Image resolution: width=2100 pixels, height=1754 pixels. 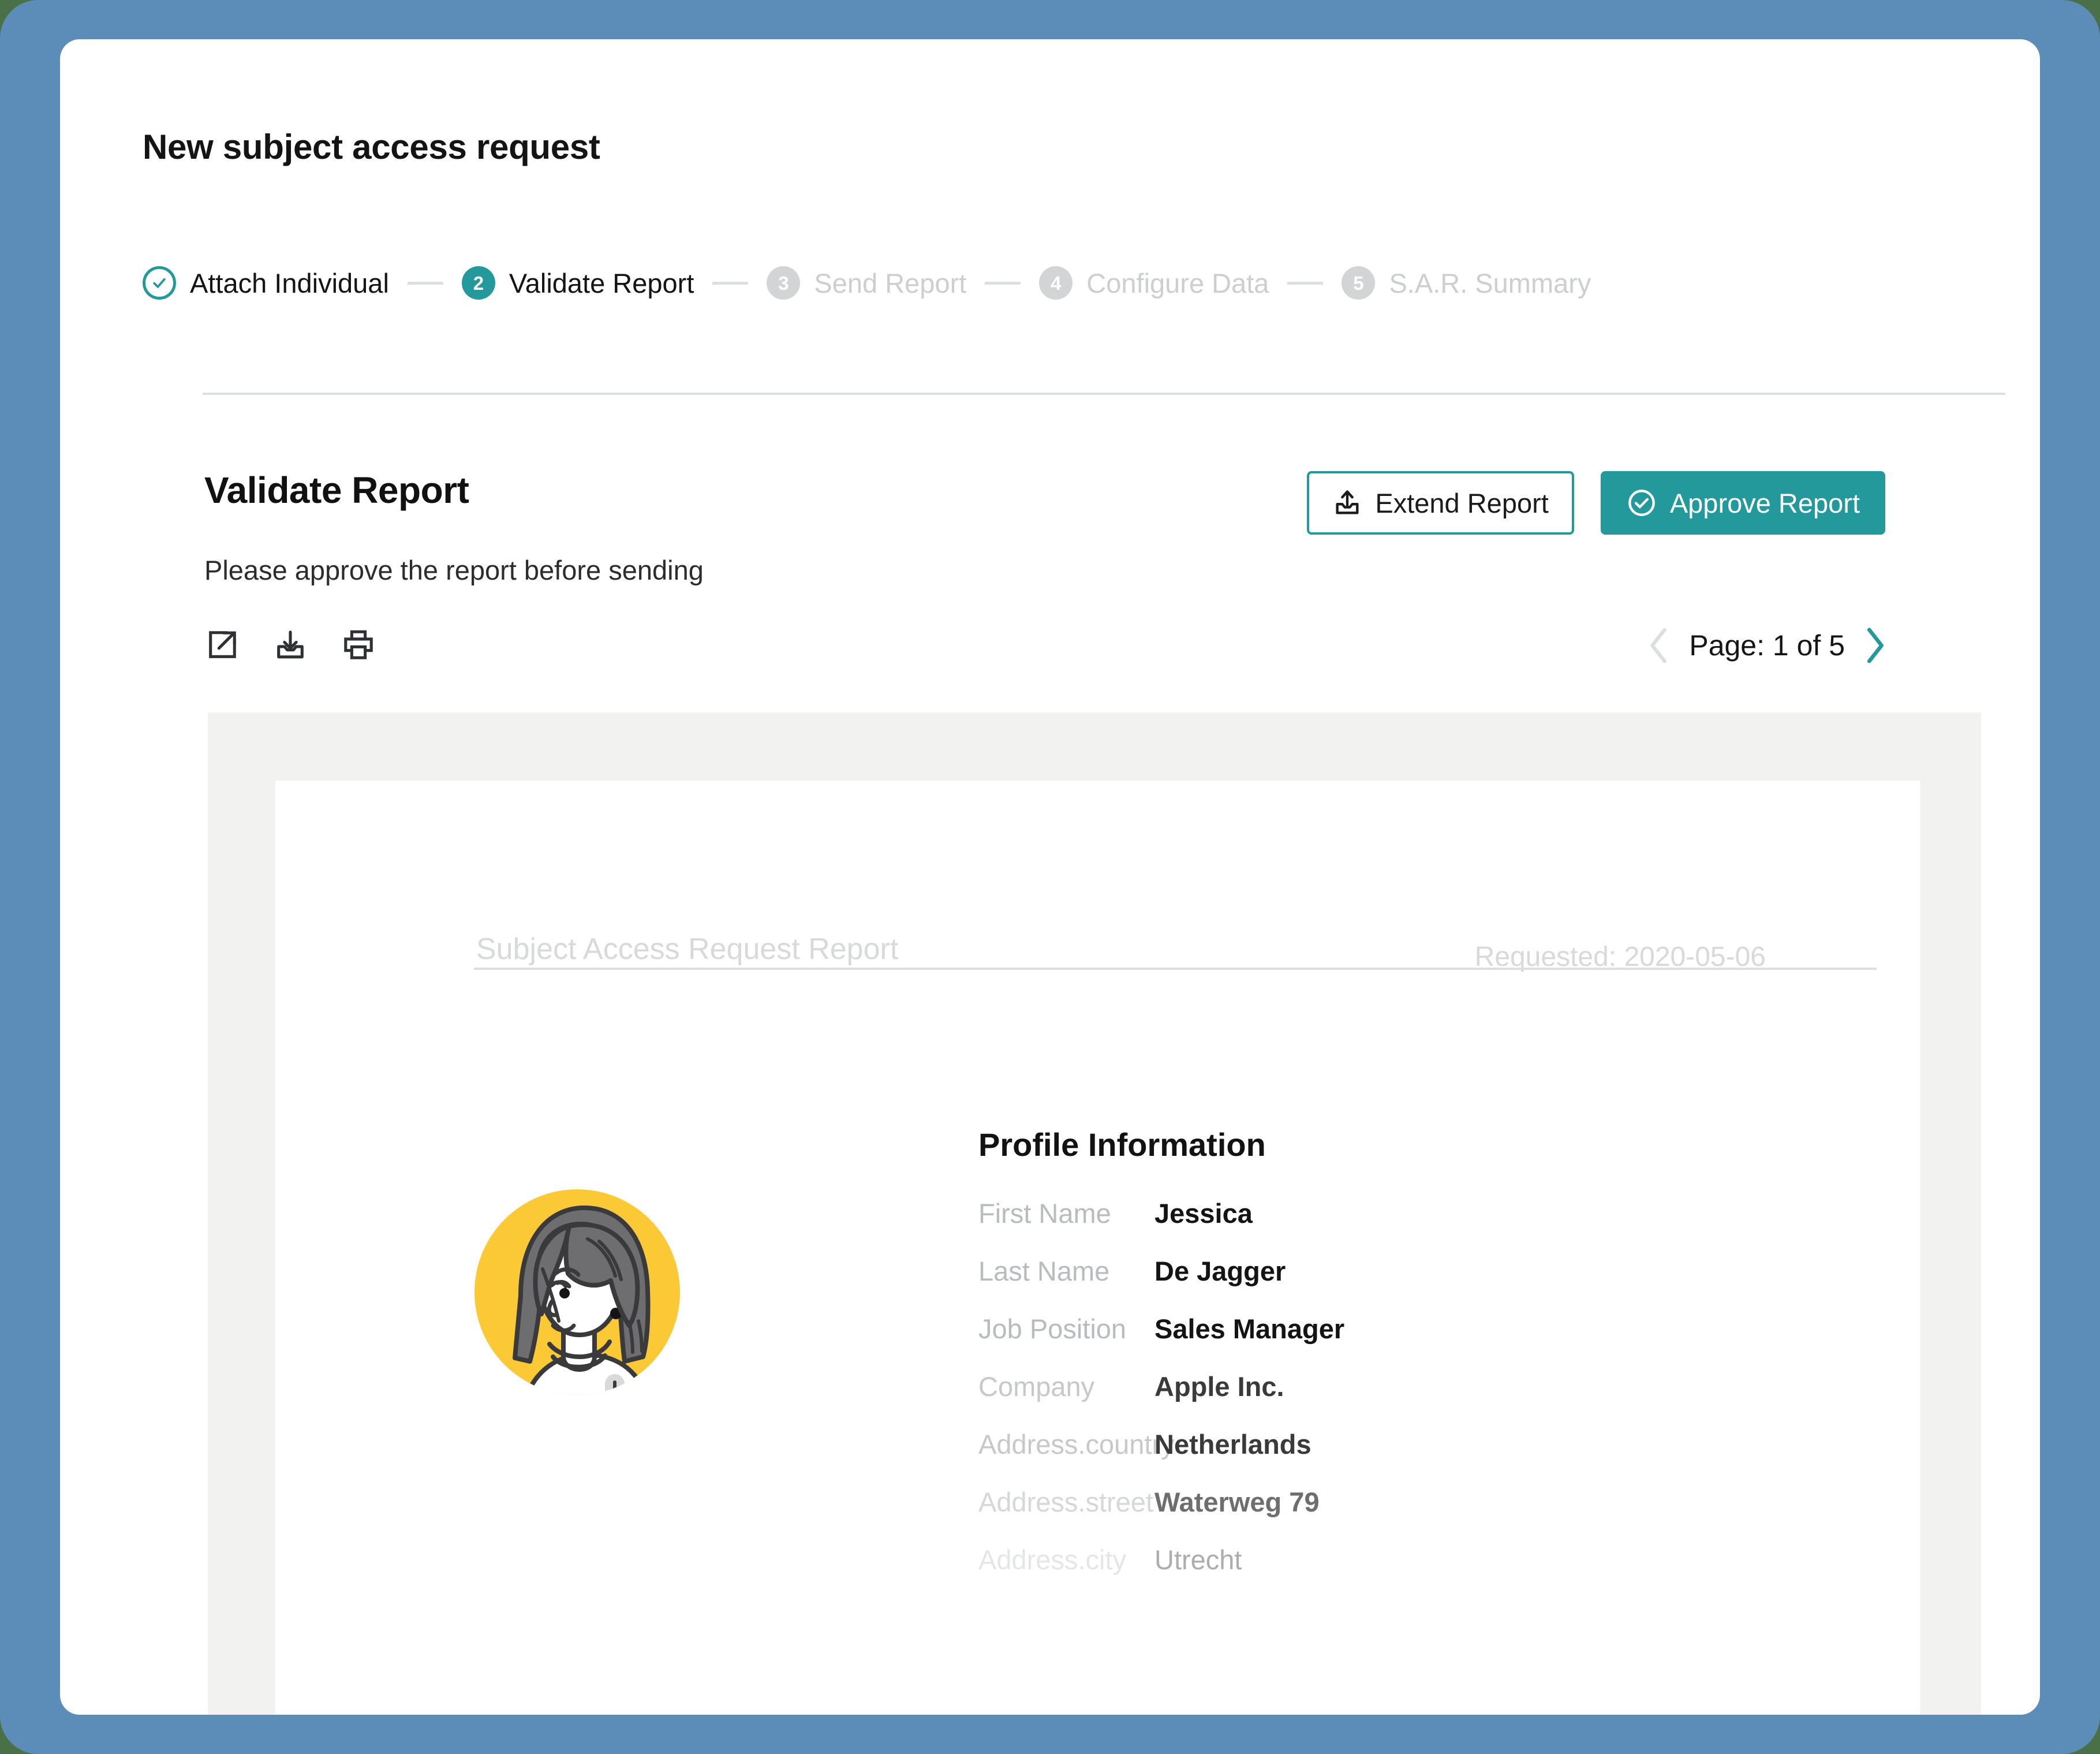 I want to click on step-marker-future: 3, so click(x=784, y=283).